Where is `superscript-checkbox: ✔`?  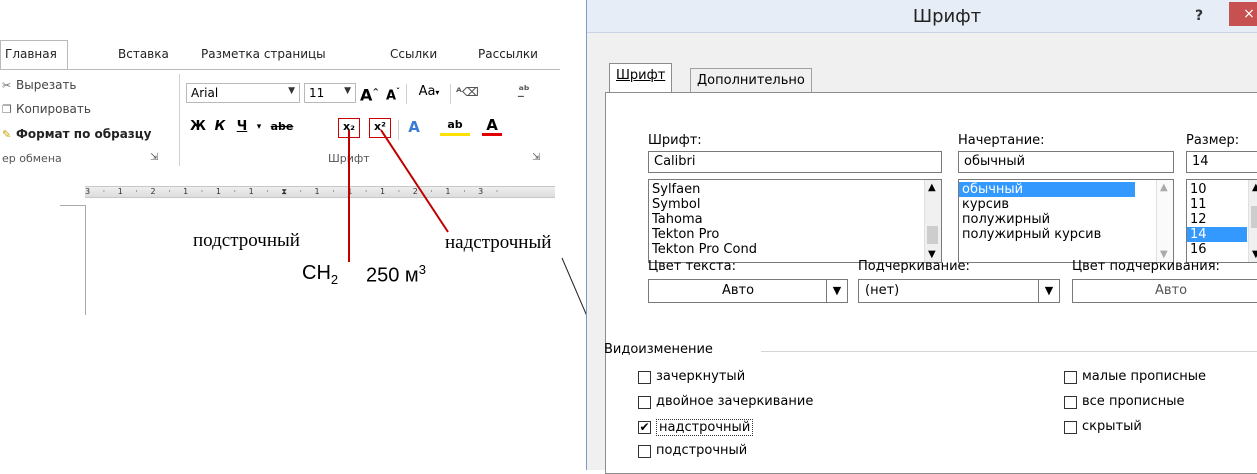 superscript-checkbox: ✔ is located at coordinates (644, 427).